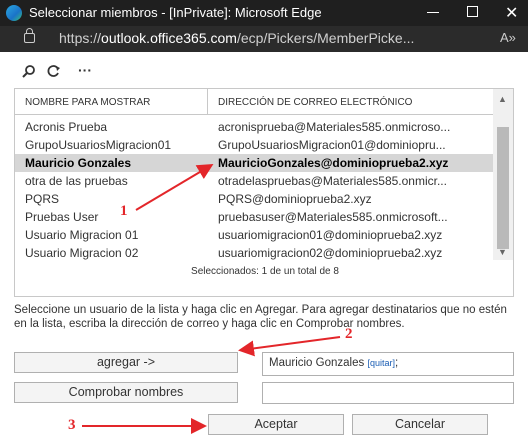 The height and width of the screenshot is (446, 528). What do you see at coordinates (124, 211) in the screenshot?
I see `annotation-label-1: 1` at bounding box center [124, 211].